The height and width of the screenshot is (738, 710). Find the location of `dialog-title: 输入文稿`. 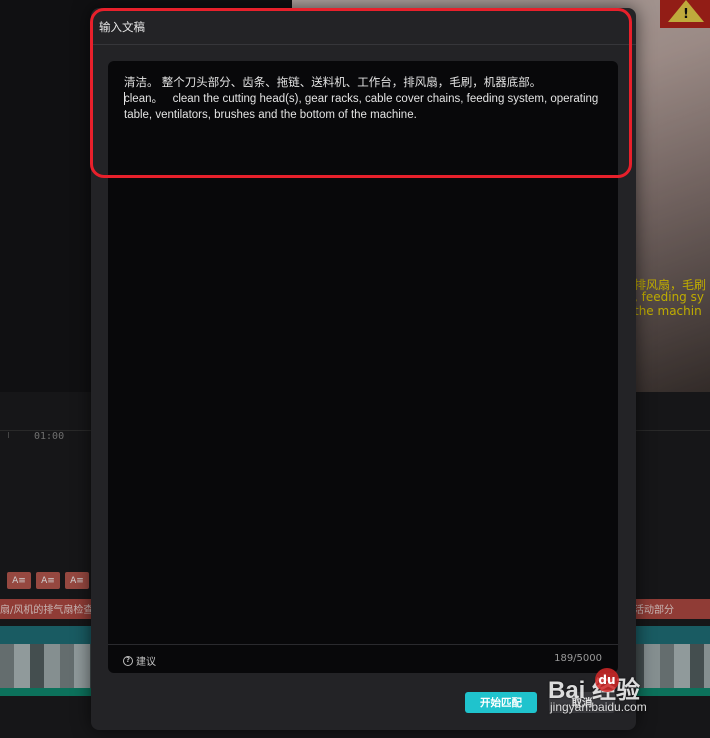

dialog-title: 输入文稿 is located at coordinates (122, 27).